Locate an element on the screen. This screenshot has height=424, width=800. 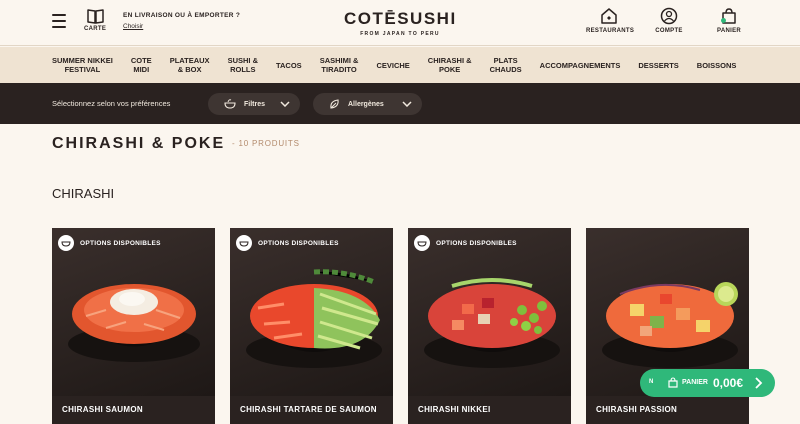
category-boissons: BOISSONS is located at coordinates (717, 65).